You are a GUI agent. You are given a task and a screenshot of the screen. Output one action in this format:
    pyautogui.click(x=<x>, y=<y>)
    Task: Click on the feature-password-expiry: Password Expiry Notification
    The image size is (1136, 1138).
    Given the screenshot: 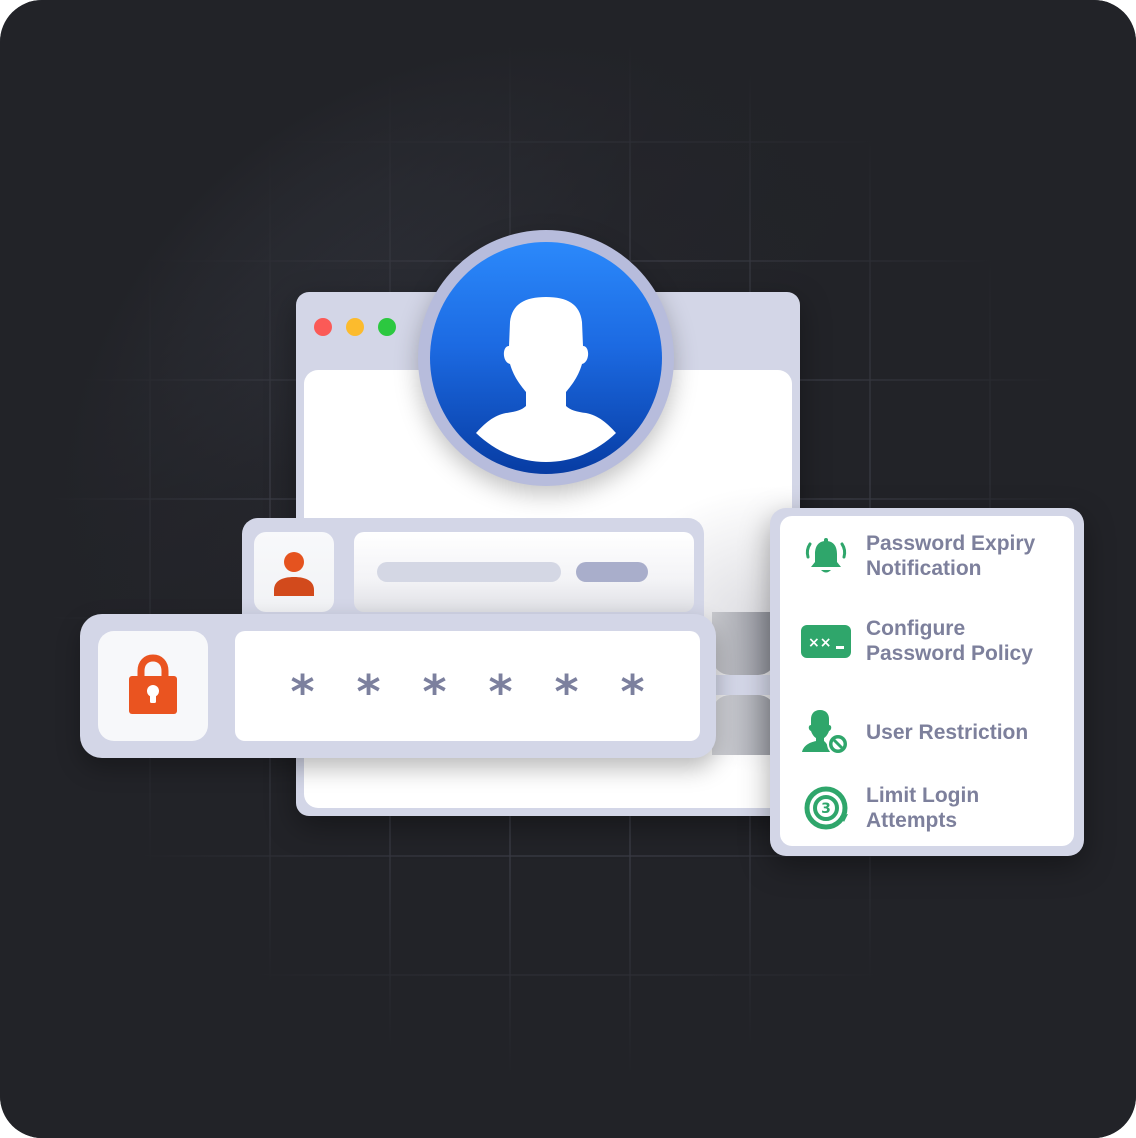 What is the action you would take?
    pyautogui.click(x=935, y=556)
    